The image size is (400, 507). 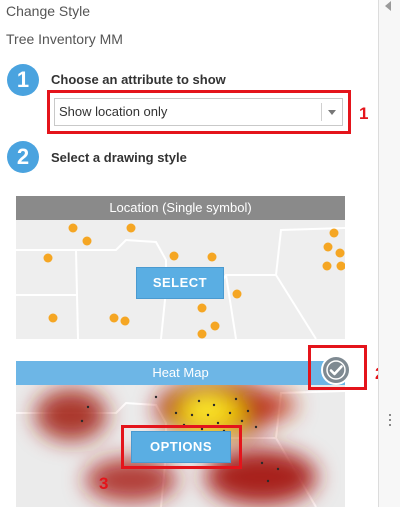 What do you see at coordinates (138, 79) in the screenshot?
I see `step-1-label: Choose an attribute to show` at bounding box center [138, 79].